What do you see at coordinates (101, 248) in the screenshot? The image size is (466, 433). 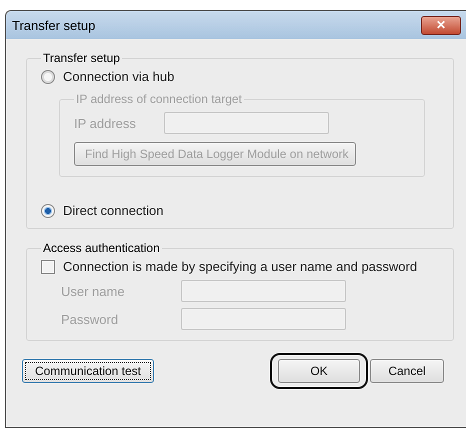 I see `group-title: Access authentication` at bounding box center [101, 248].